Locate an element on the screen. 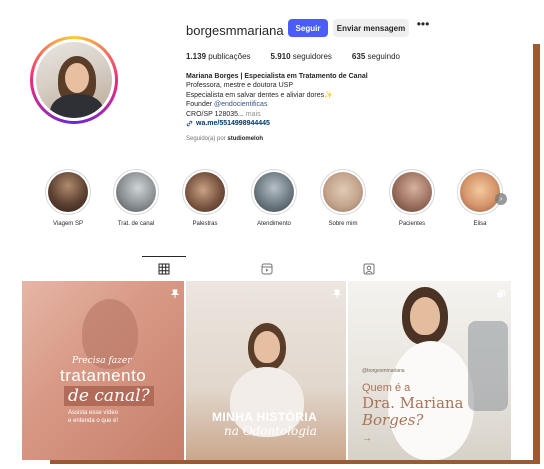  post-photo-equipment is located at coordinates (488, 366).